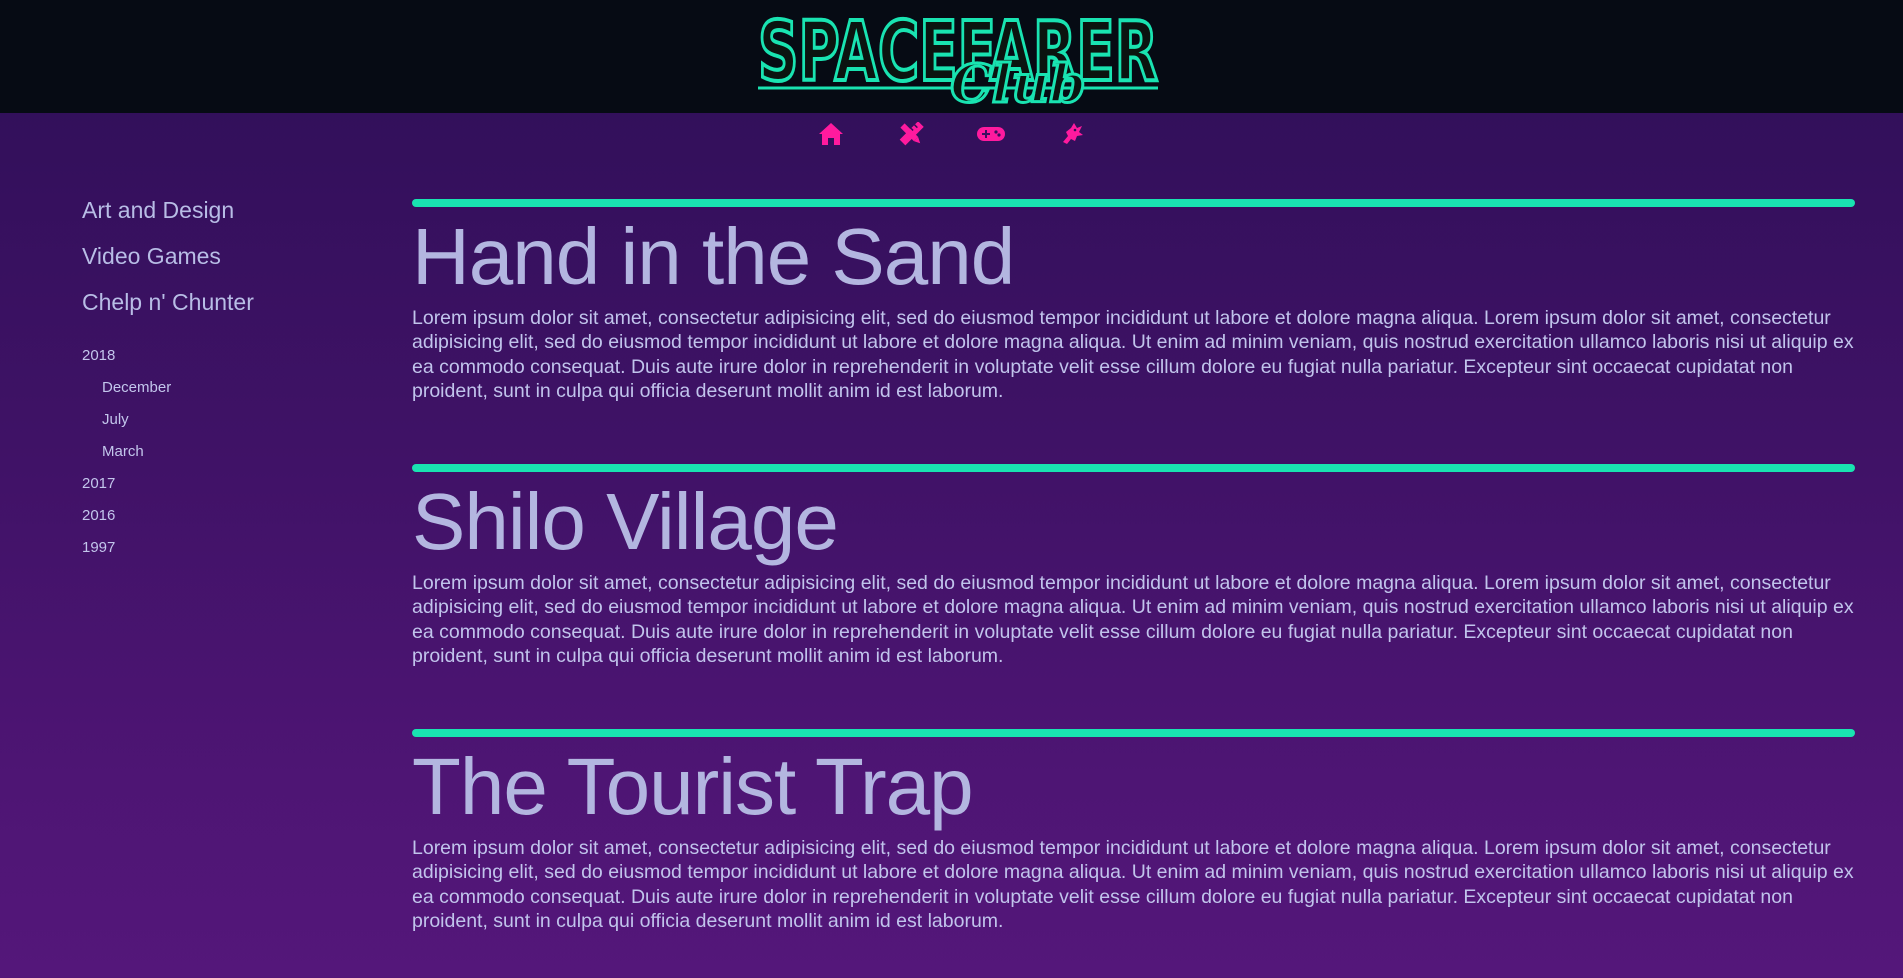 The width and height of the screenshot is (1903, 978). Describe the element at coordinates (232, 210) in the screenshot. I see `category-art-and-design: Art and Design` at that location.